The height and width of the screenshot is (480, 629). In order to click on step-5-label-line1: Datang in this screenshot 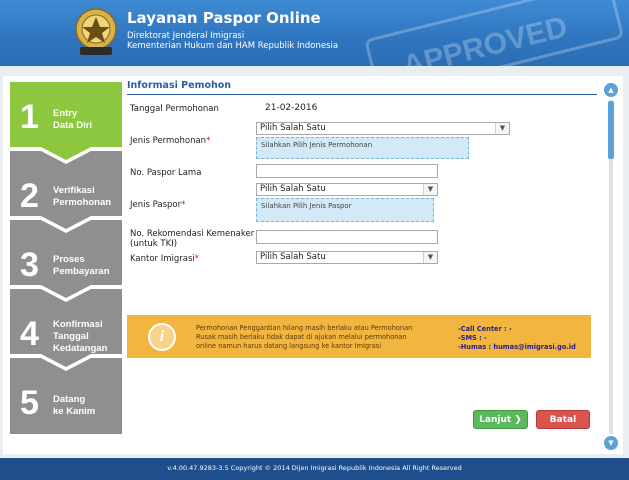, I will do `click(69, 399)`.